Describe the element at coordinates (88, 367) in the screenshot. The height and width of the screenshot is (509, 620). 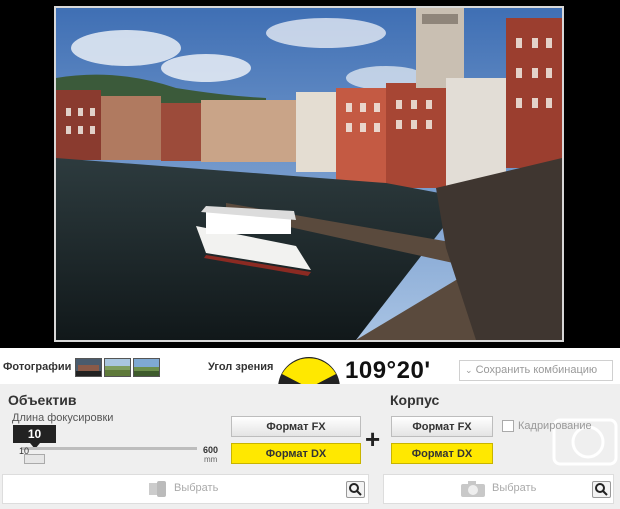
I see `city-photo-thumbnail` at that location.